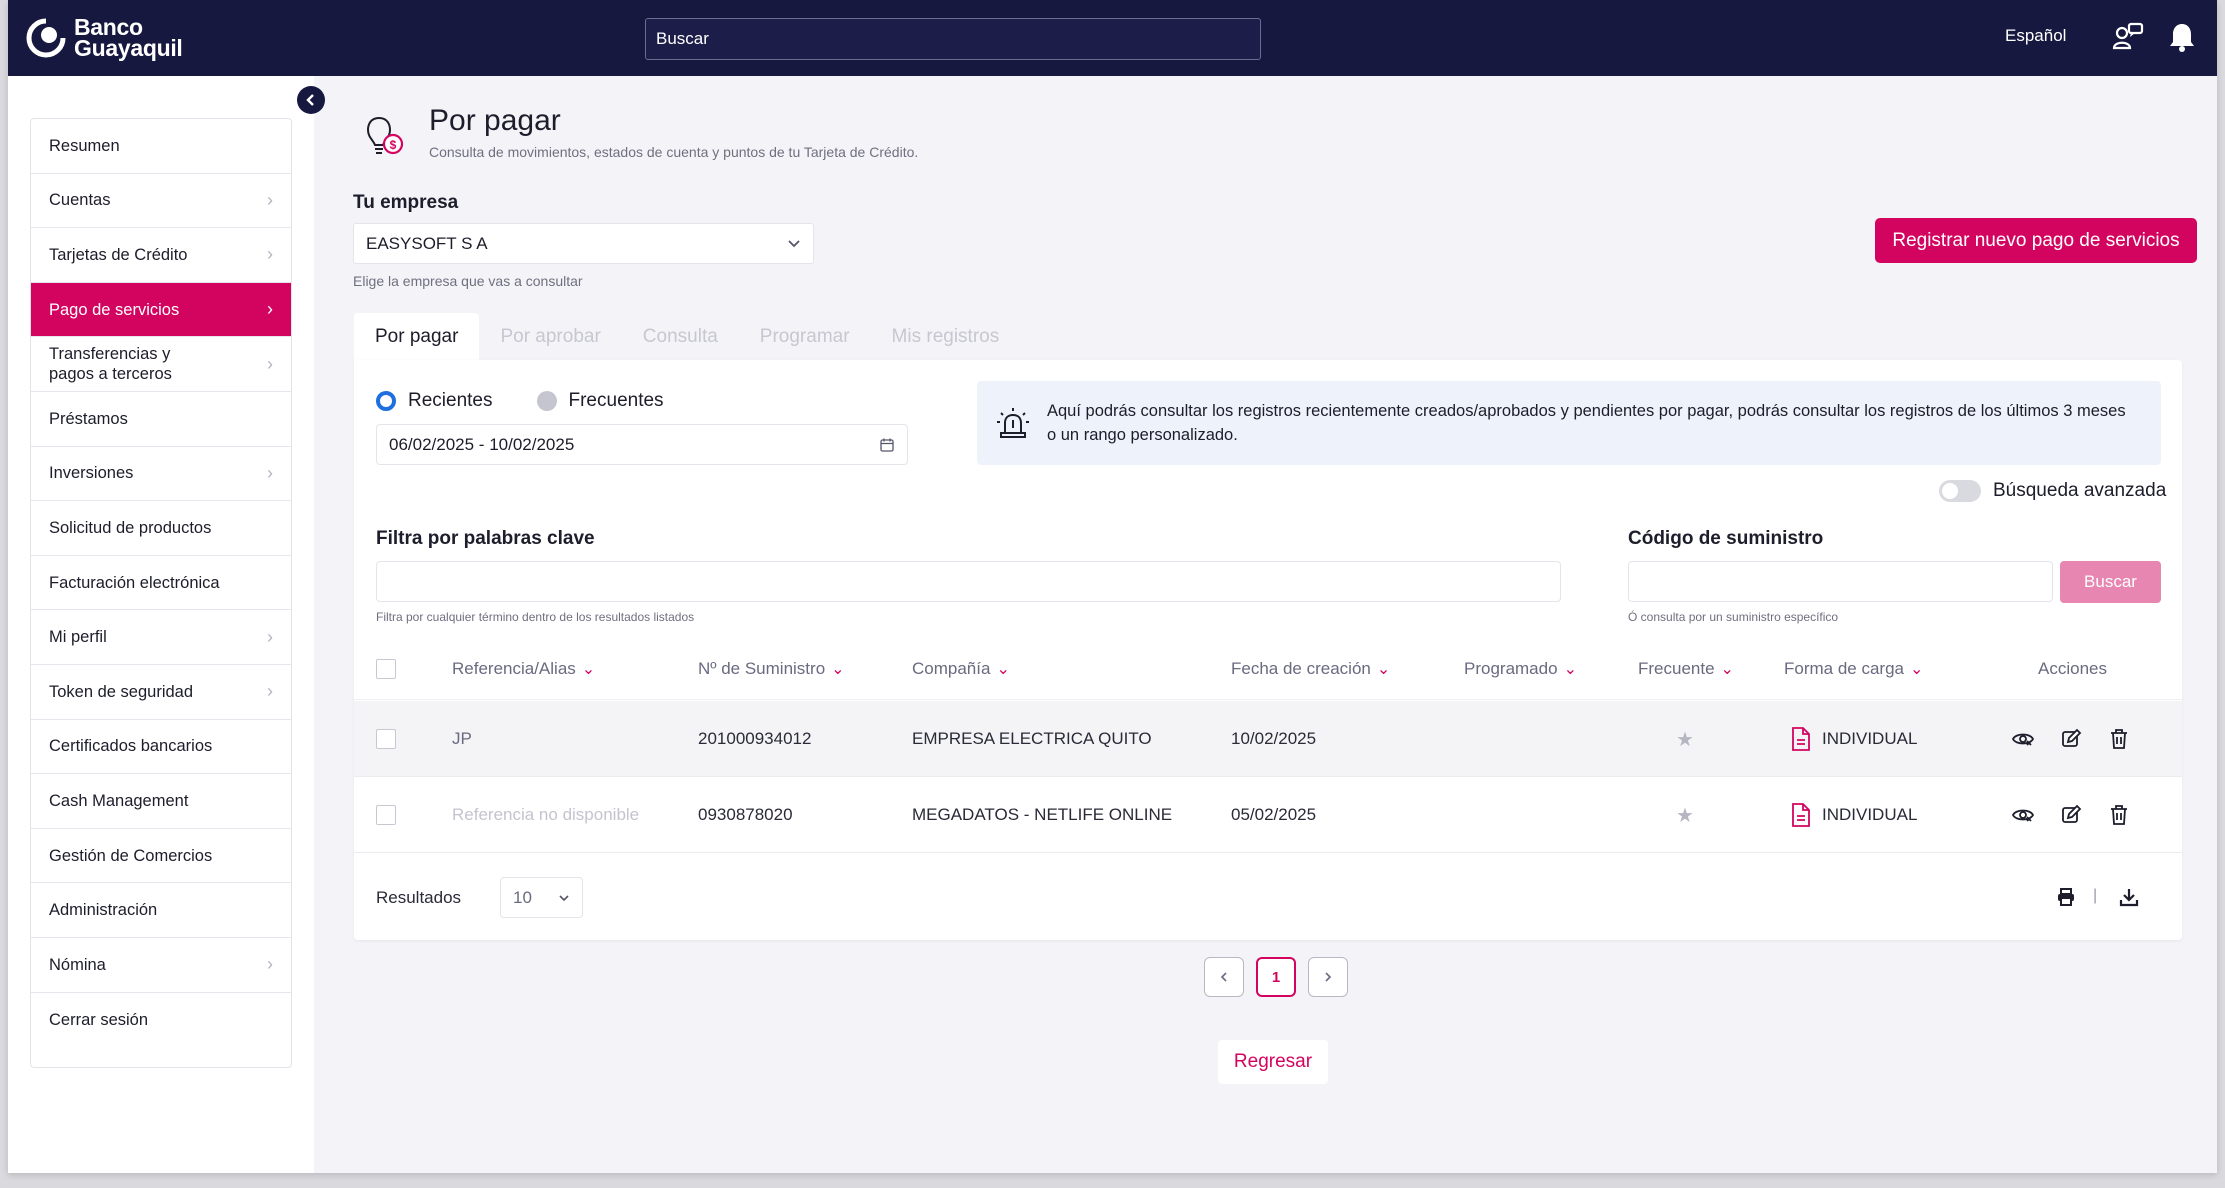 The height and width of the screenshot is (1188, 2225). I want to click on sidebar-item-10: Token de seguridad ›, so click(161, 692).